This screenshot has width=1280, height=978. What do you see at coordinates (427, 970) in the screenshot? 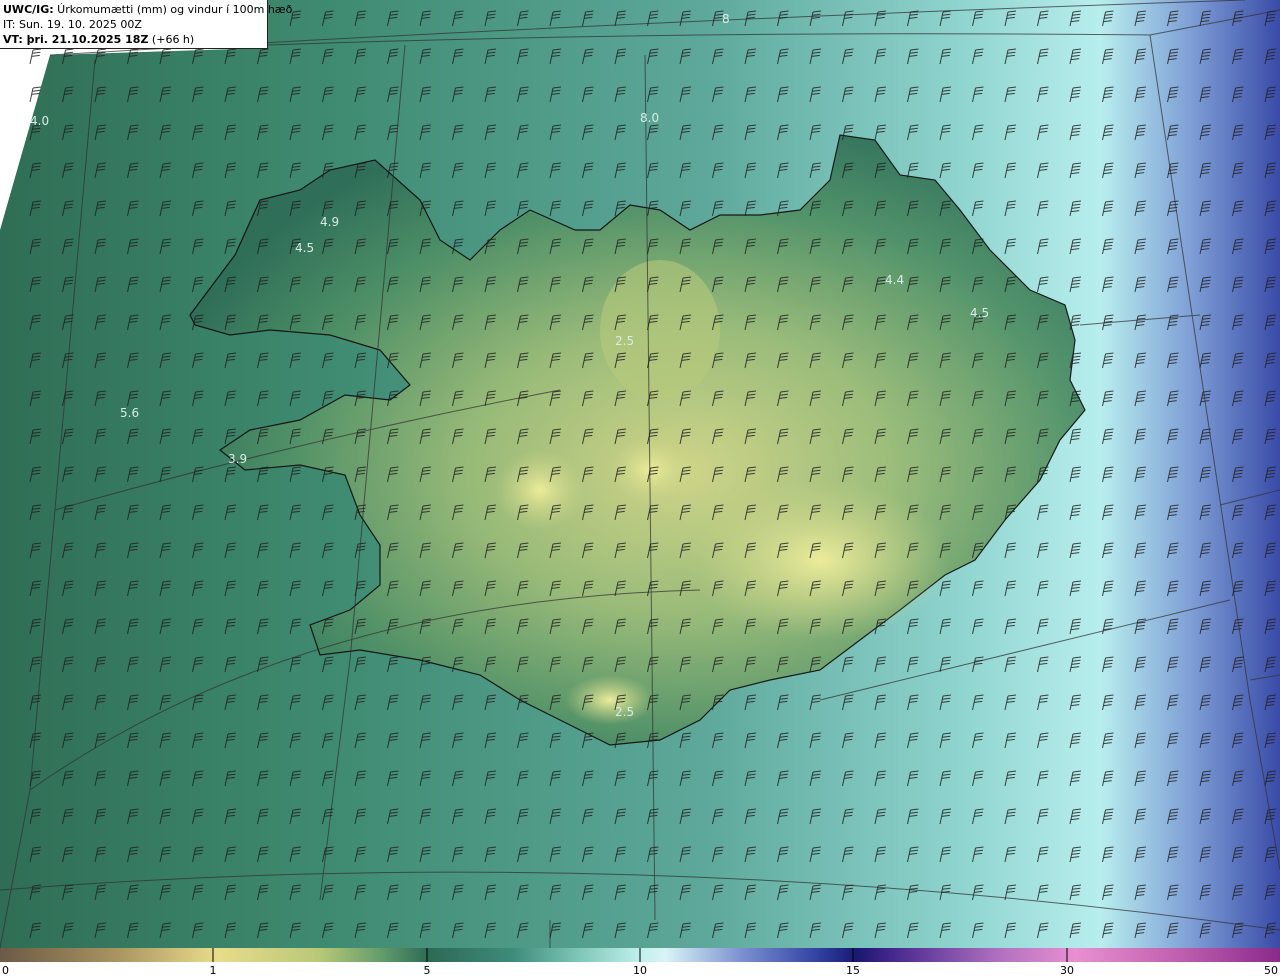
I see `colorbar-tick: 5` at bounding box center [427, 970].